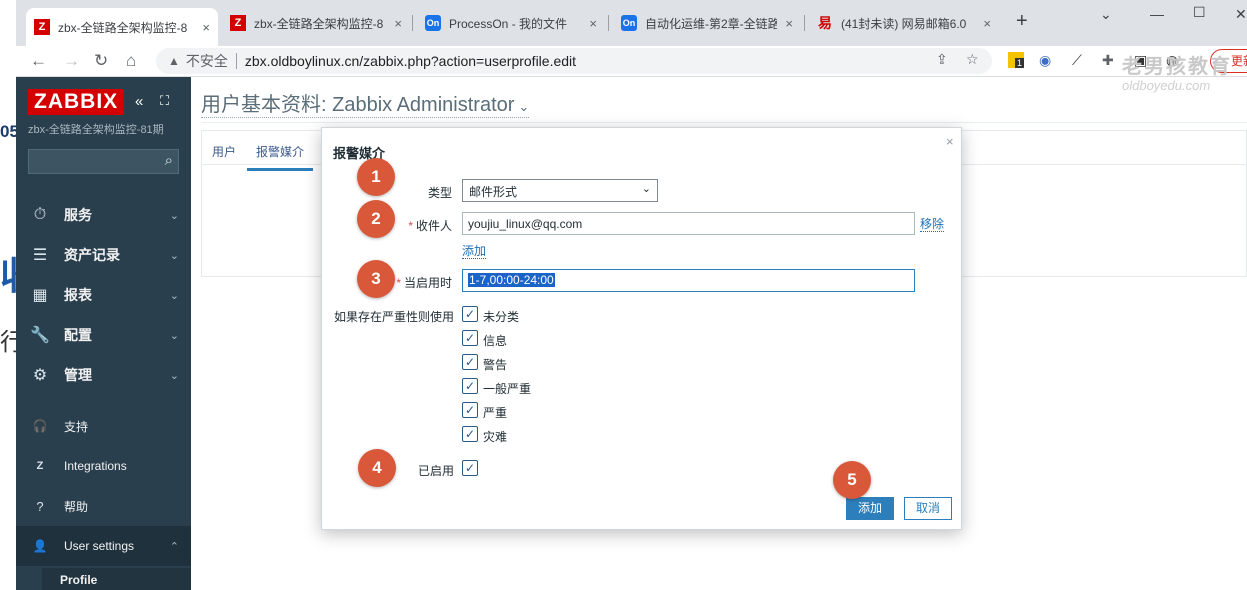 This screenshot has height=590, width=1247. Describe the element at coordinates (40, 506) in the screenshot. I see `help-icon: ?` at that location.